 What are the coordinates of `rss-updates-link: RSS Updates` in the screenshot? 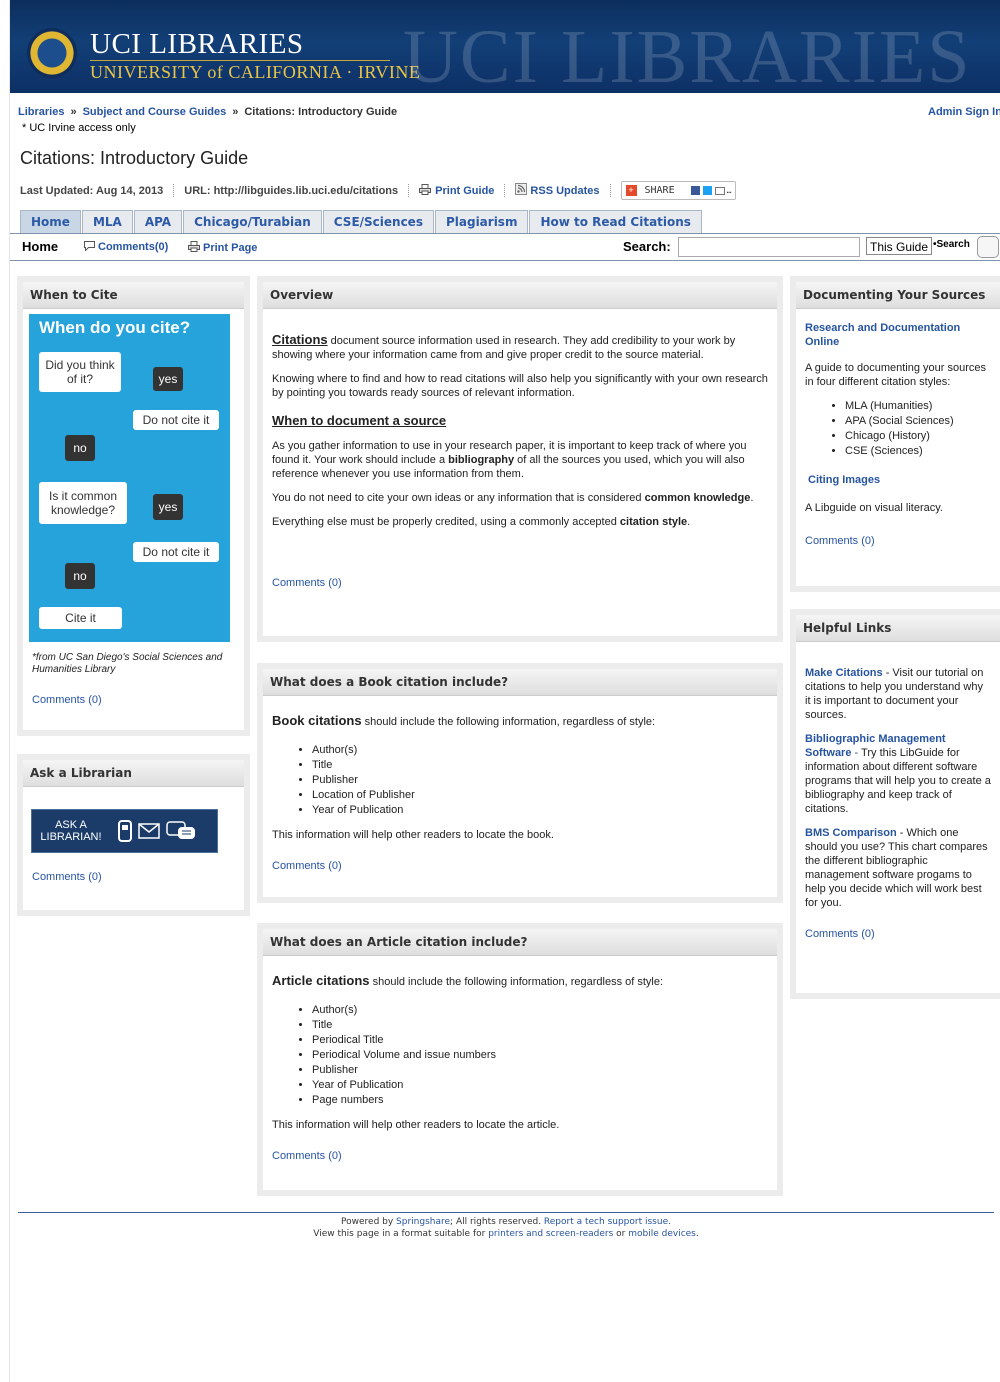 It's located at (564, 191).